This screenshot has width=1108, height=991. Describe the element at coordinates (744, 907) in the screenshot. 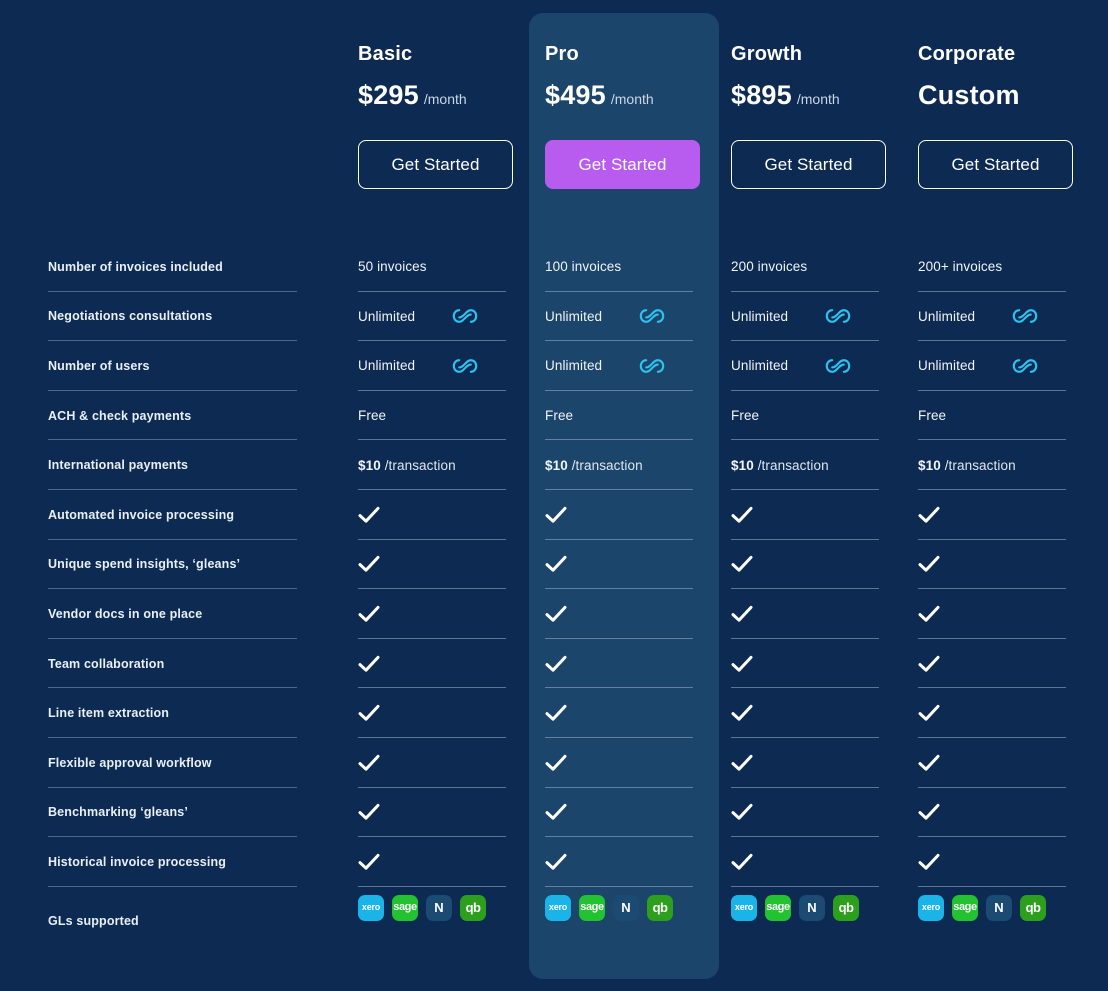

I see `xero-logo: xero` at that location.